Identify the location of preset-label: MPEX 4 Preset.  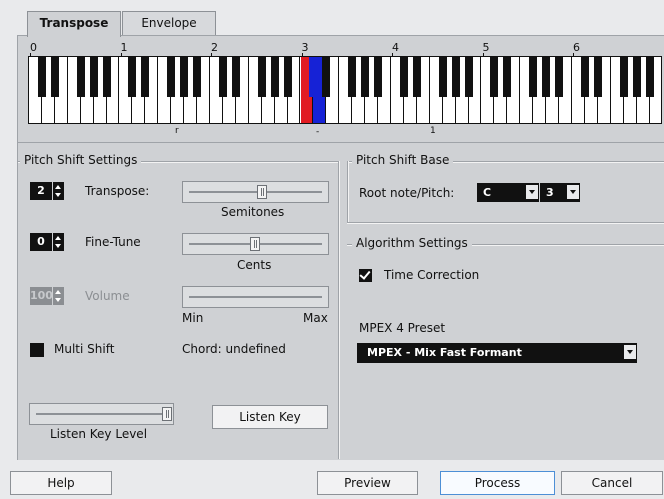
(402, 328).